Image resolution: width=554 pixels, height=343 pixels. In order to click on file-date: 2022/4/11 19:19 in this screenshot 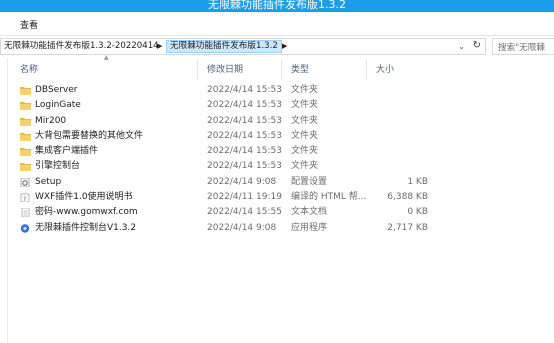, I will do `click(244, 197)`.